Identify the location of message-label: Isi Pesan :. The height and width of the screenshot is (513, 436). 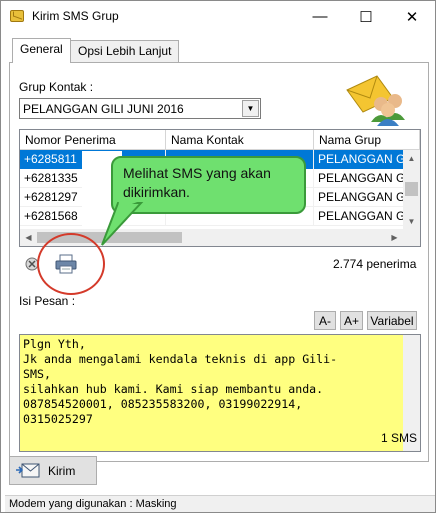
(47, 301).